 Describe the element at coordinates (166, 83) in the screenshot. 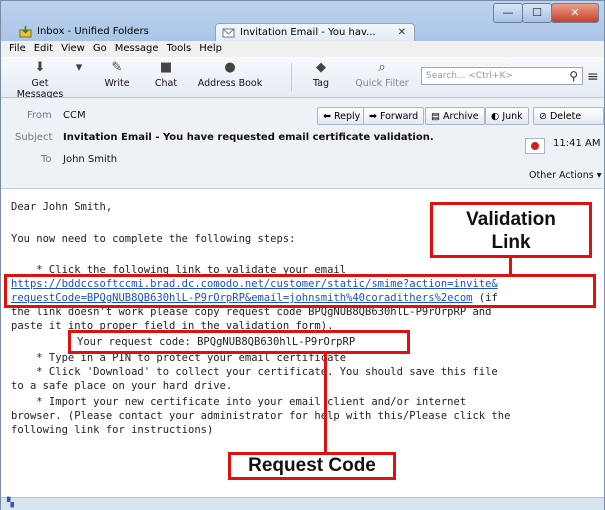

I see `chat-label: Chat` at that location.